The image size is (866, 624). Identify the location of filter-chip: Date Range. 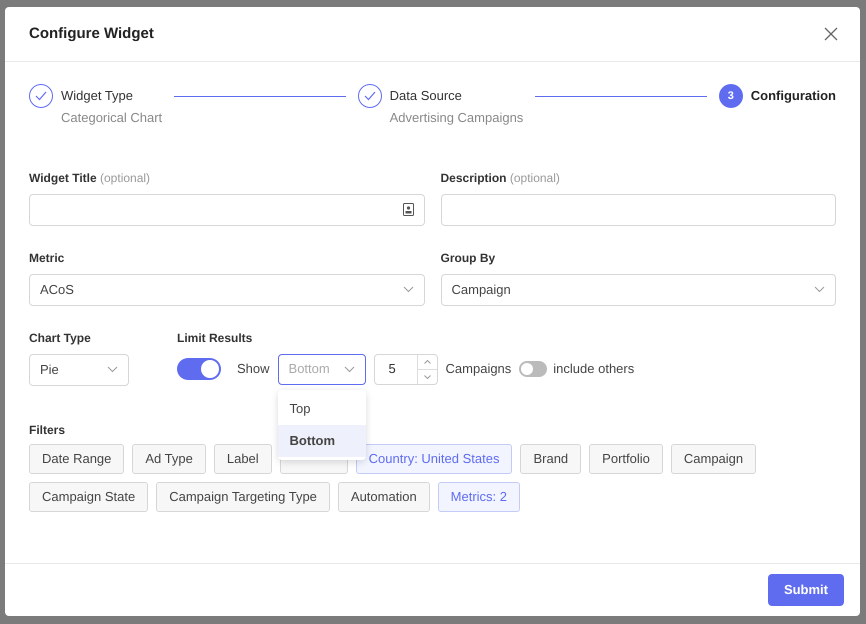
(76, 459).